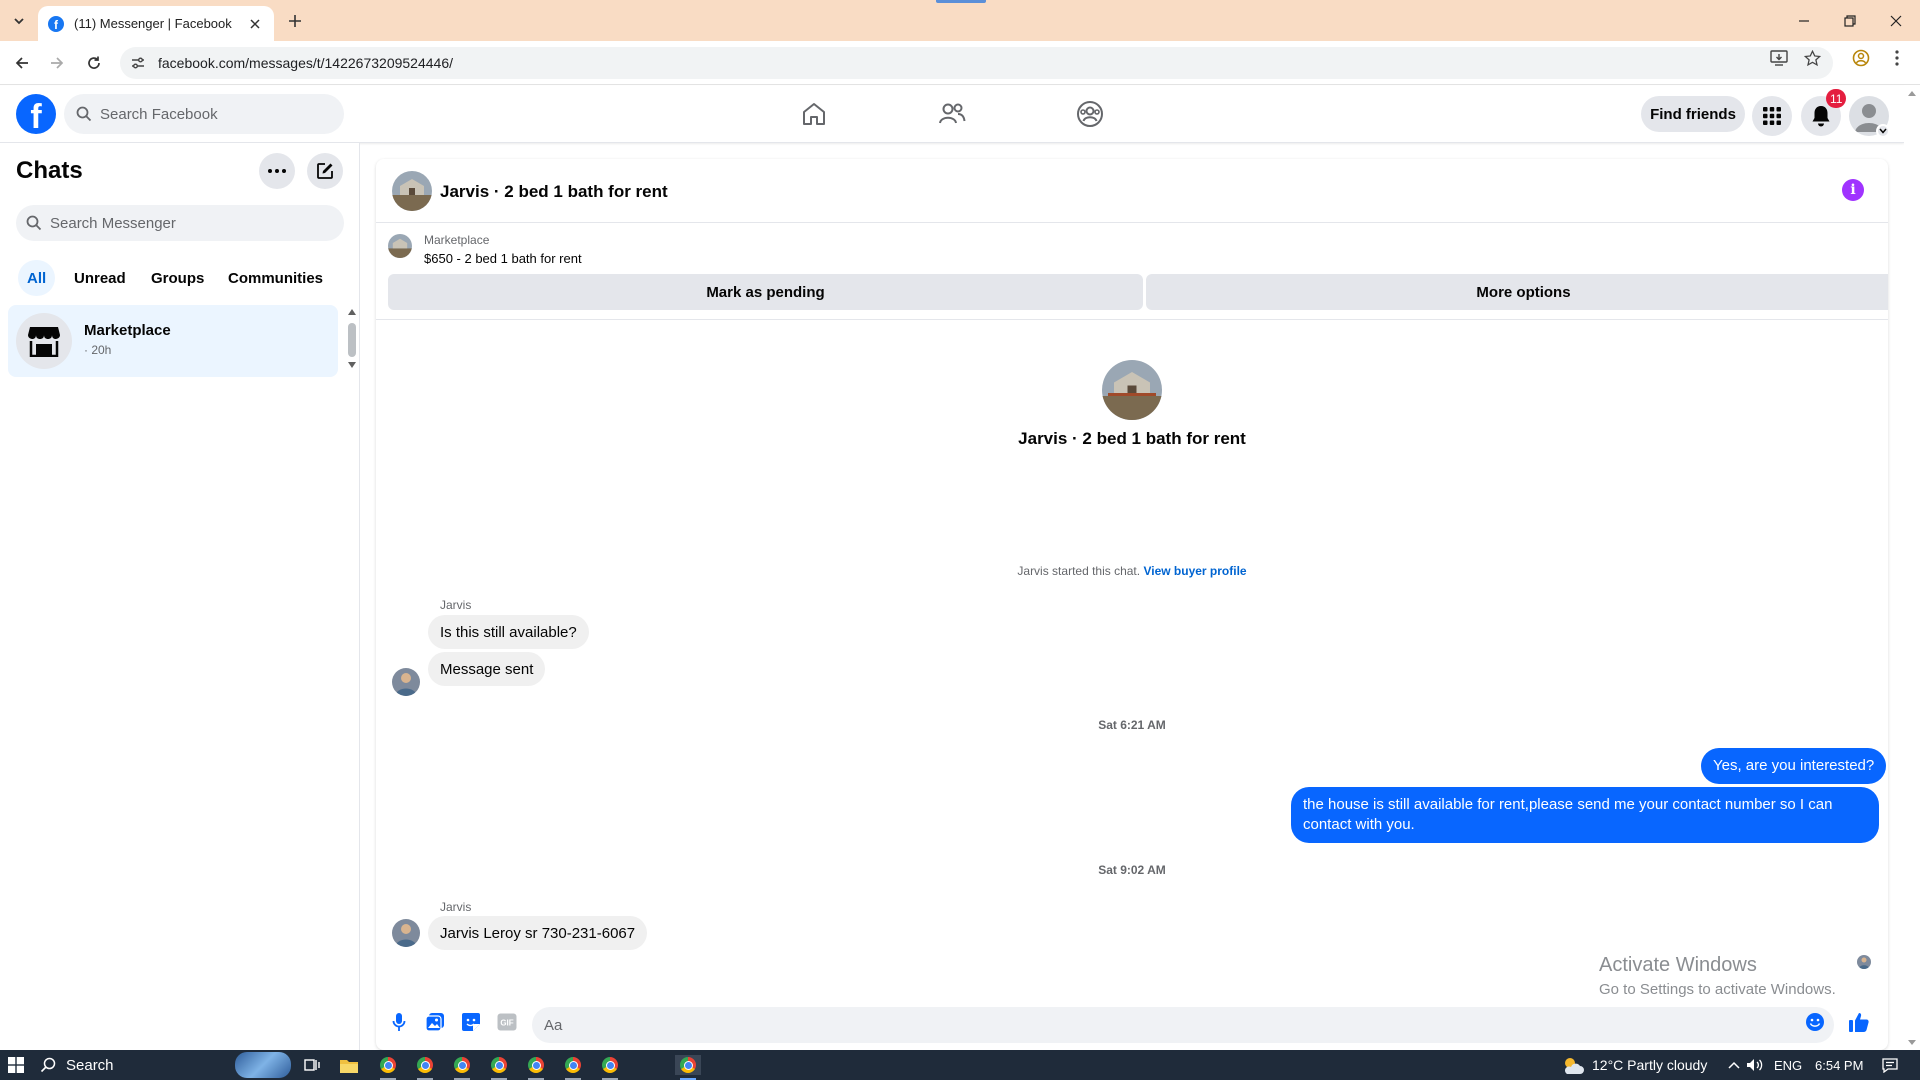 This screenshot has width=1920, height=1080. What do you see at coordinates (263, 1065) in the screenshot?
I see `search-highlight-image` at bounding box center [263, 1065].